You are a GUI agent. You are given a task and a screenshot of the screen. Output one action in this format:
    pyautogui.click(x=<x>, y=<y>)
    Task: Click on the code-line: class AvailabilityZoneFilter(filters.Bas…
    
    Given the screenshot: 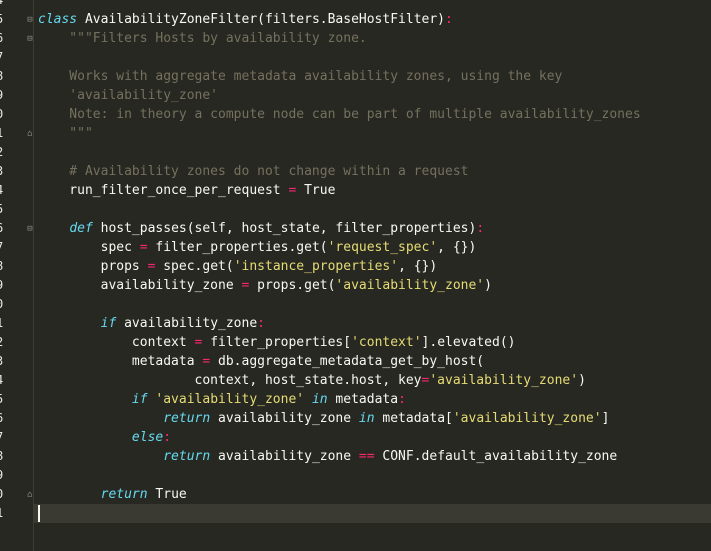 What is the action you would take?
    pyautogui.click(x=374, y=19)
    